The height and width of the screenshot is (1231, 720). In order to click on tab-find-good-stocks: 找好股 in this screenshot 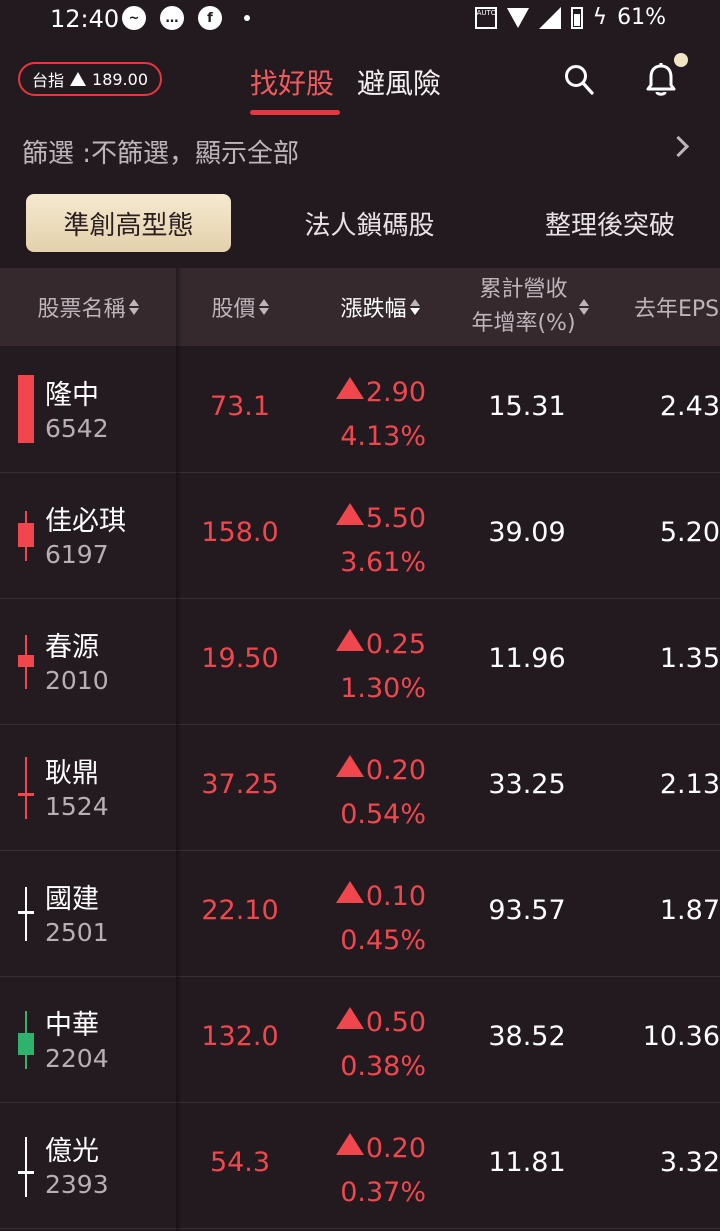, I will do `click(292, 82)`.